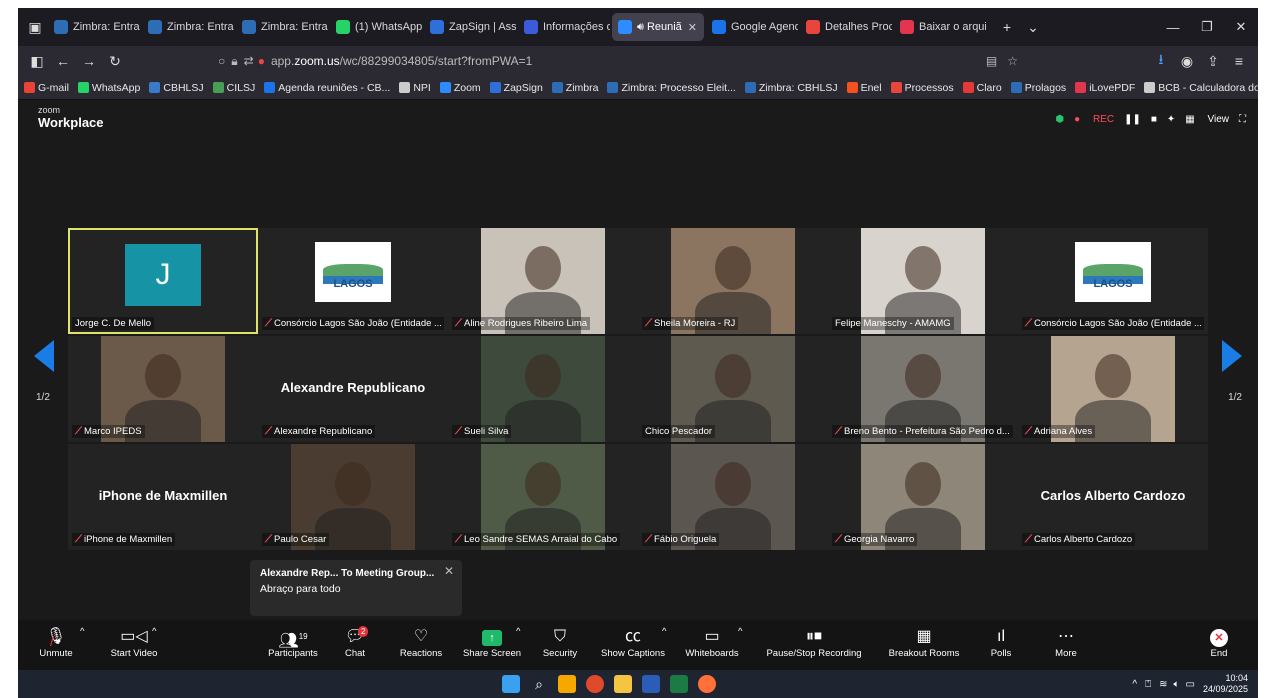 This screenshot has width=1266, height=698. Describe the element at coordinates (261, 61) in the screenshot. I see `microphone-permission-icon: ●` at that location.